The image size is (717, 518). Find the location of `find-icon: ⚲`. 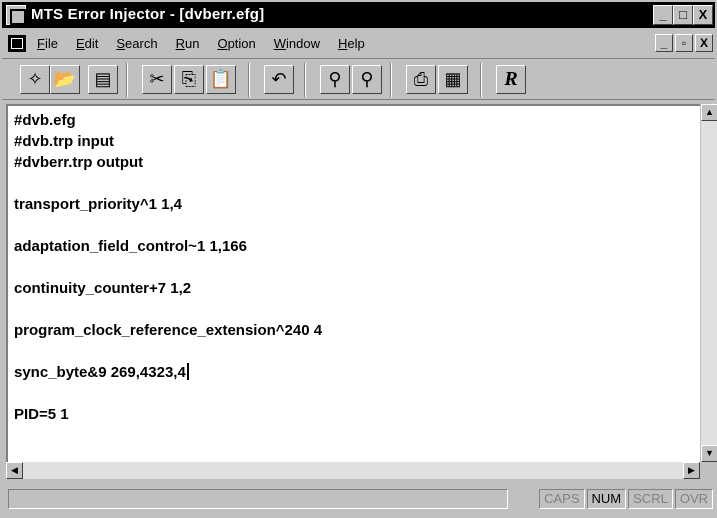

find-icon: ⚲ is located at coordinates (335, 79).